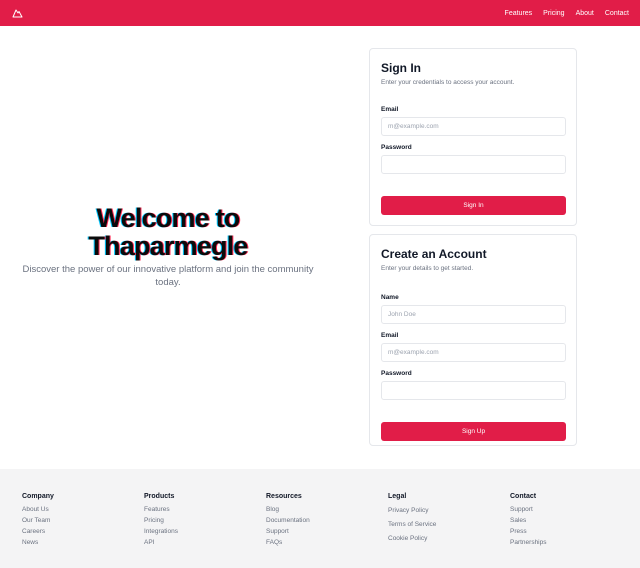 This screenshot has height=568, width=640. I want to click on sign-up-name-label: Name, so click(390, 297).